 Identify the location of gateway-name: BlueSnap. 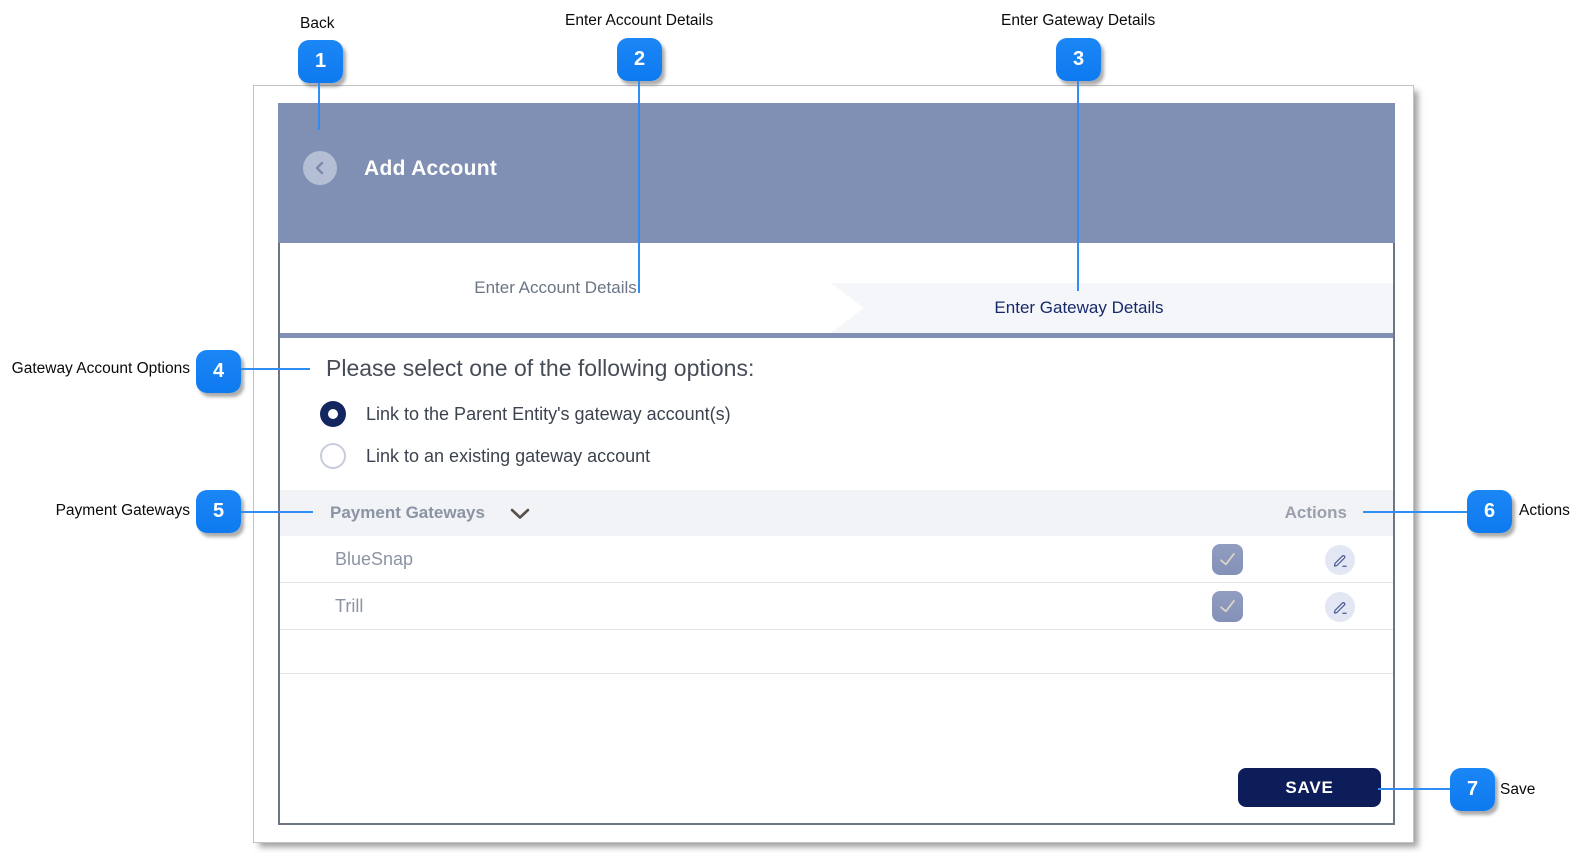
(374, 558).